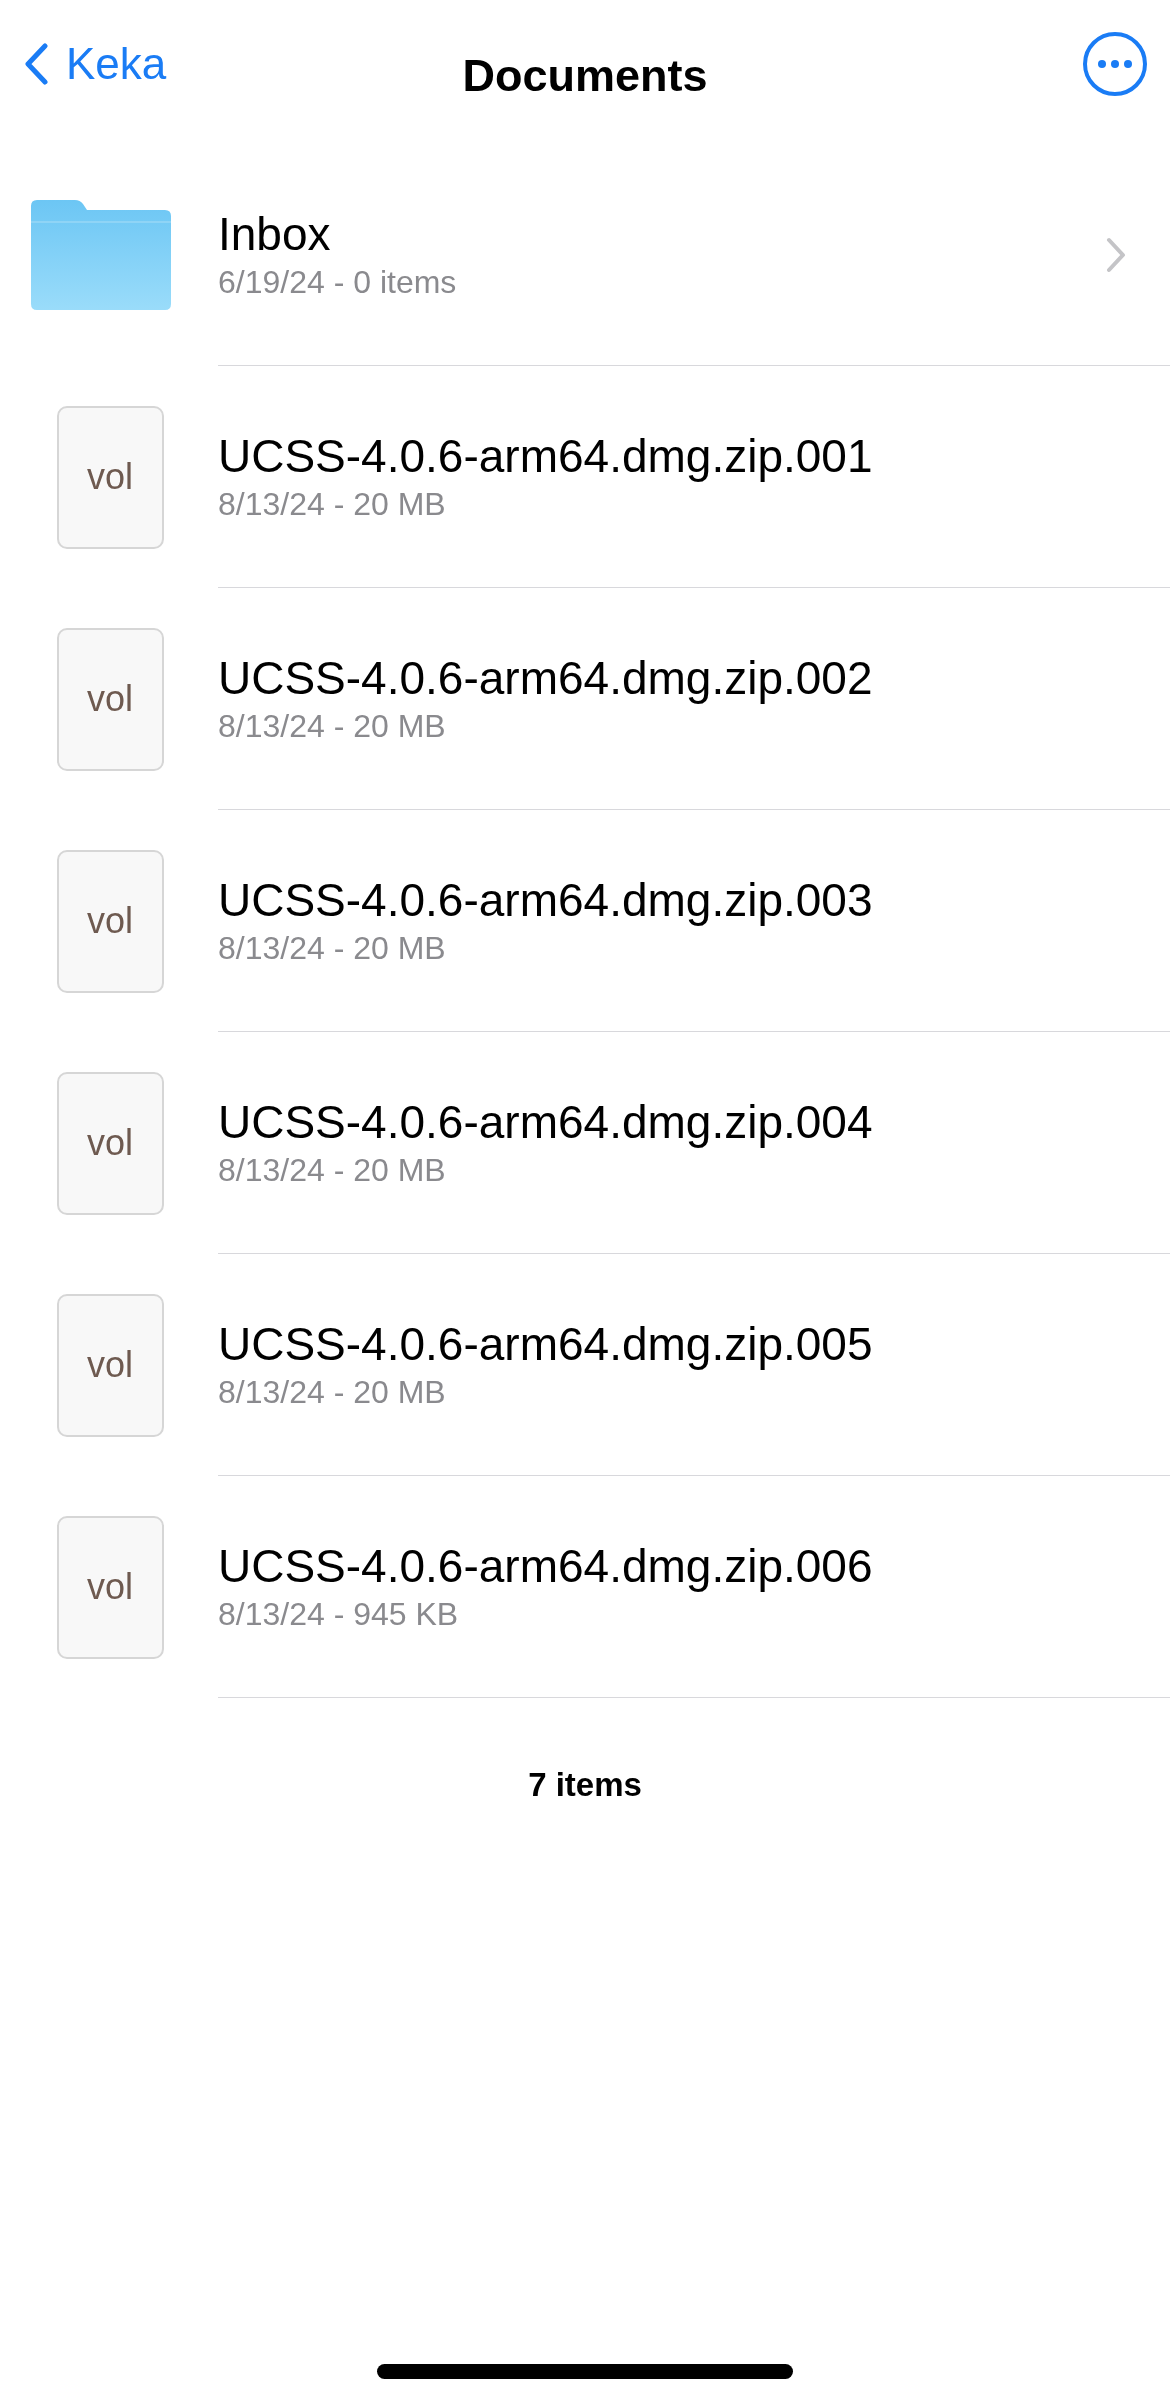  Describe the element at coordinates (95, 64) in the screenshot. I see `back-button: Keka` at that location.